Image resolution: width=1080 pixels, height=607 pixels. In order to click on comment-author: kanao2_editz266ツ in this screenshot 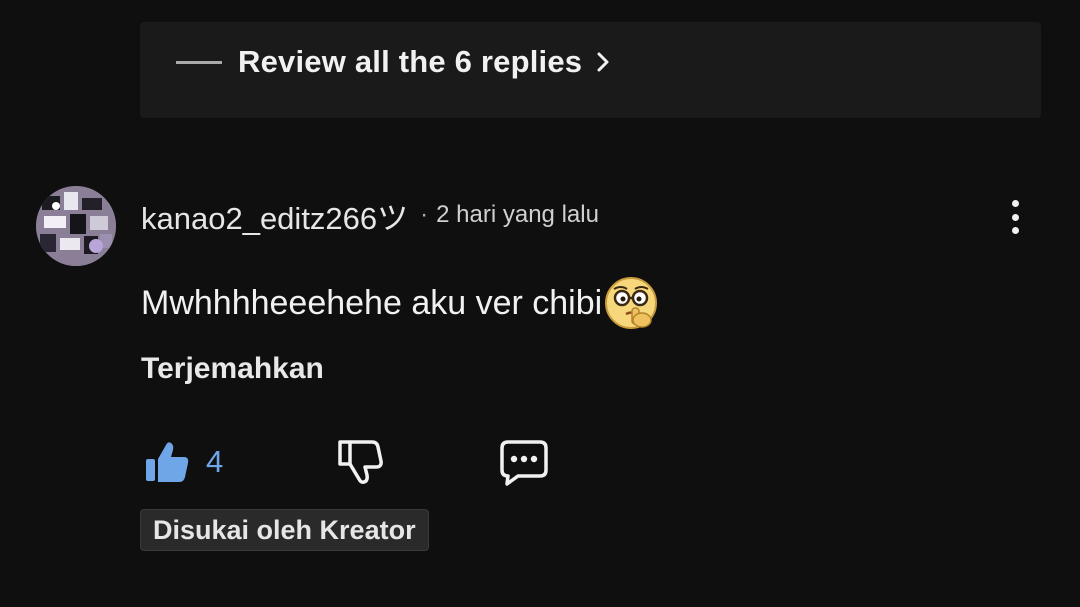, I will do `click(274, 215)`.